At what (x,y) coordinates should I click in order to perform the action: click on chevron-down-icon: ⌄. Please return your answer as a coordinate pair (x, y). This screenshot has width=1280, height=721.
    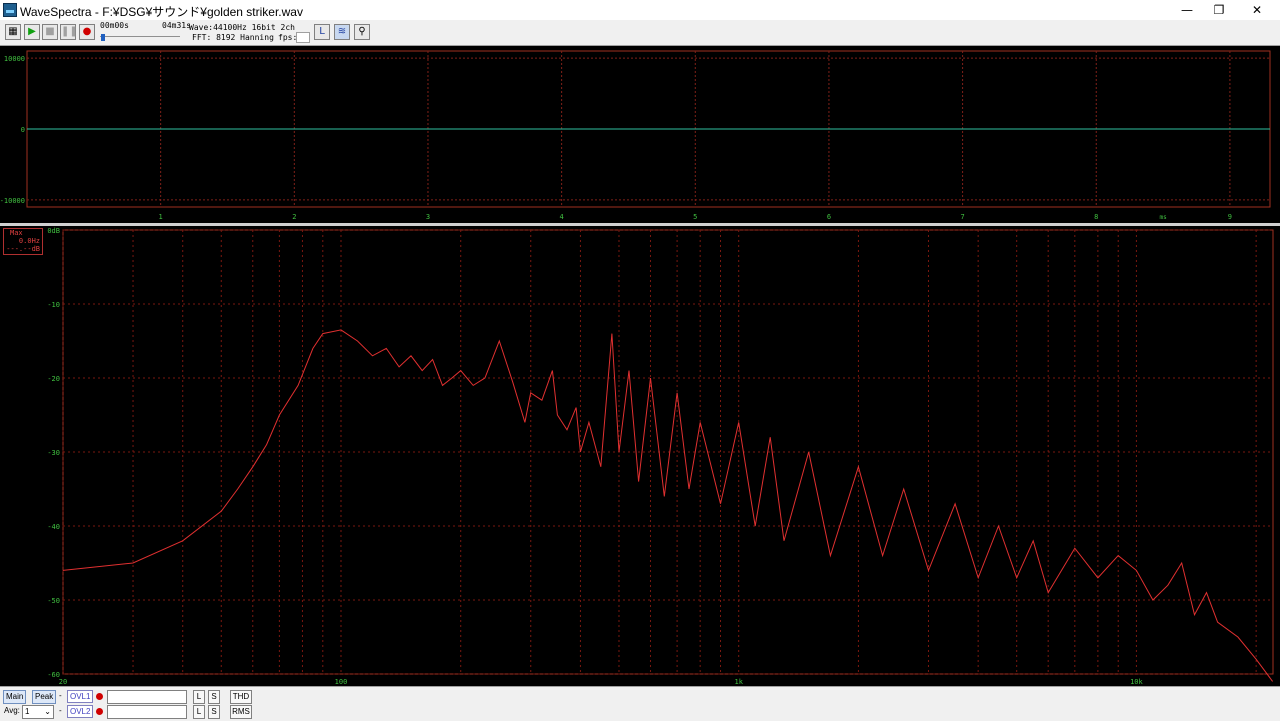
    Looking at the image, I should click on (47, 711).